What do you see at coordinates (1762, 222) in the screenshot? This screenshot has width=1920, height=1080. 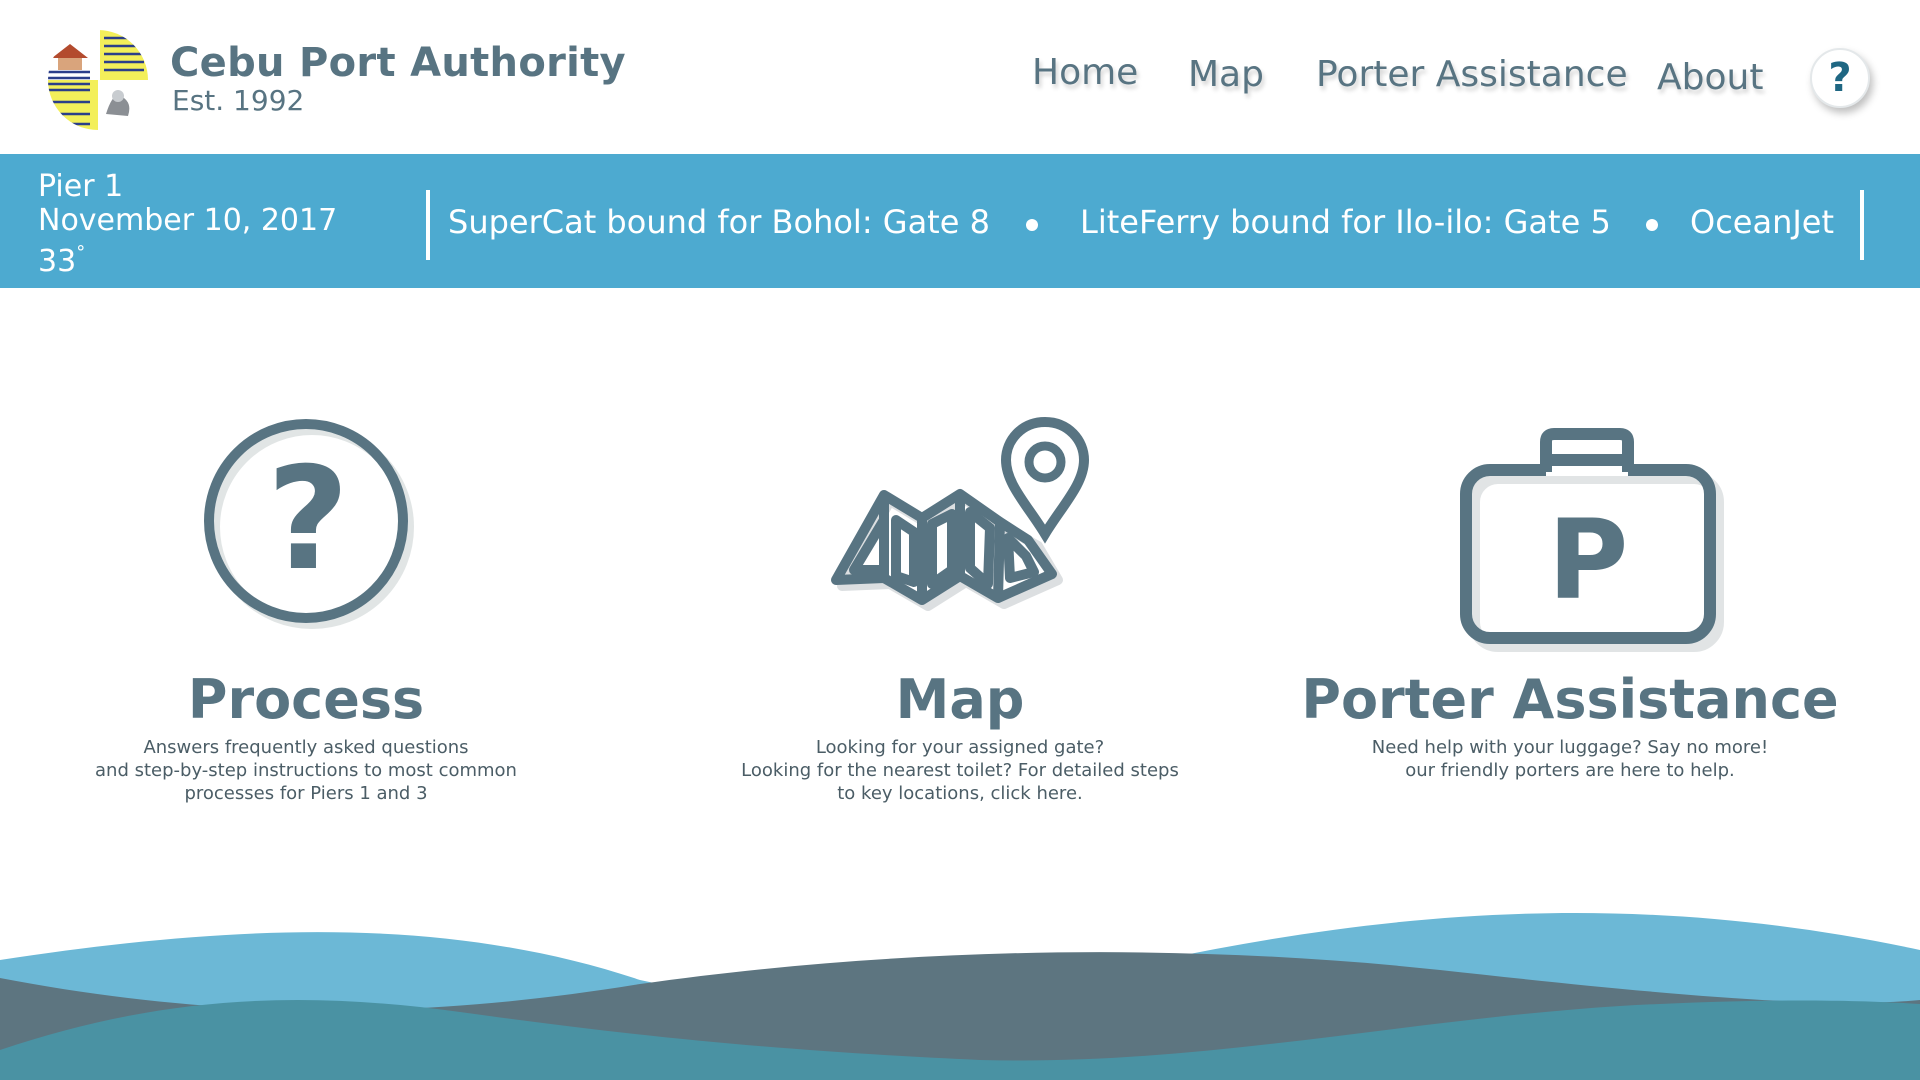 I see `ticker-item: OceanJet` at bounding box center [1762, 222].